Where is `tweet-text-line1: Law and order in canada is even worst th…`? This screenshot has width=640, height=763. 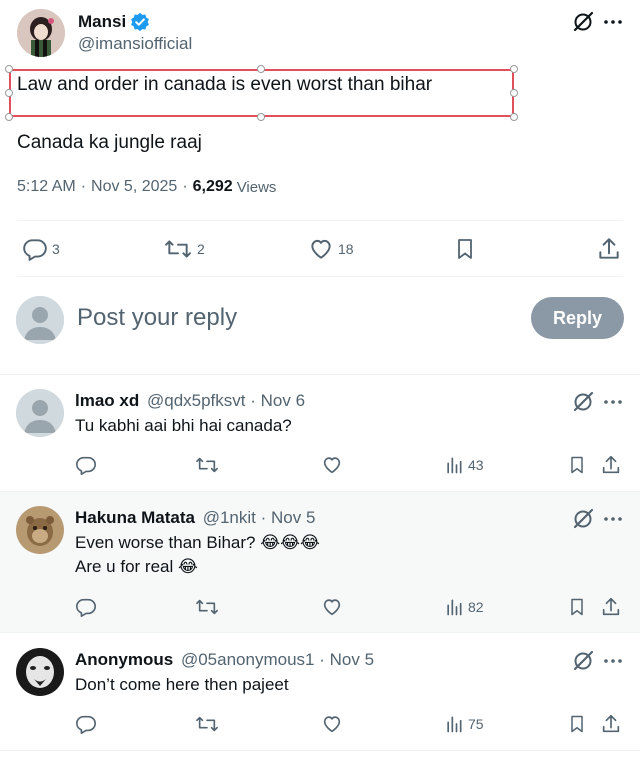 tweet-text-line1: Law and order in canada is even worst th… is located at coordinates (225, 84).